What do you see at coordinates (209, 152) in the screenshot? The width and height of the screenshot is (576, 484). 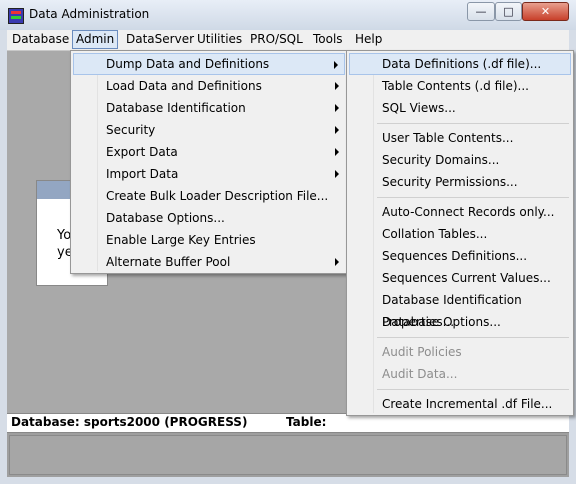 I see `admin-item-export-data: Export Data` at bounding box center [209, 152].